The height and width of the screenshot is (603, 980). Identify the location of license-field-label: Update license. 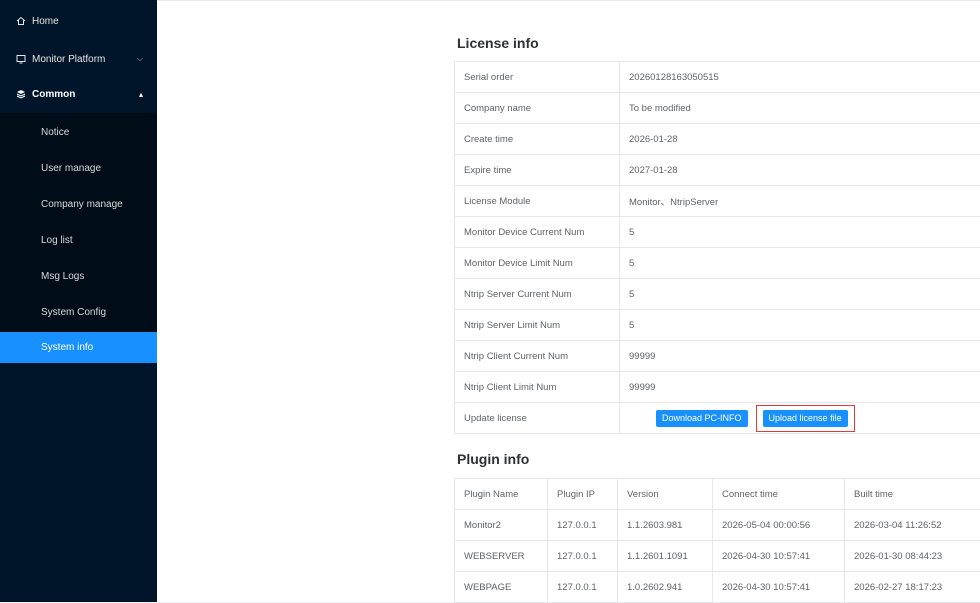
(537, 418).